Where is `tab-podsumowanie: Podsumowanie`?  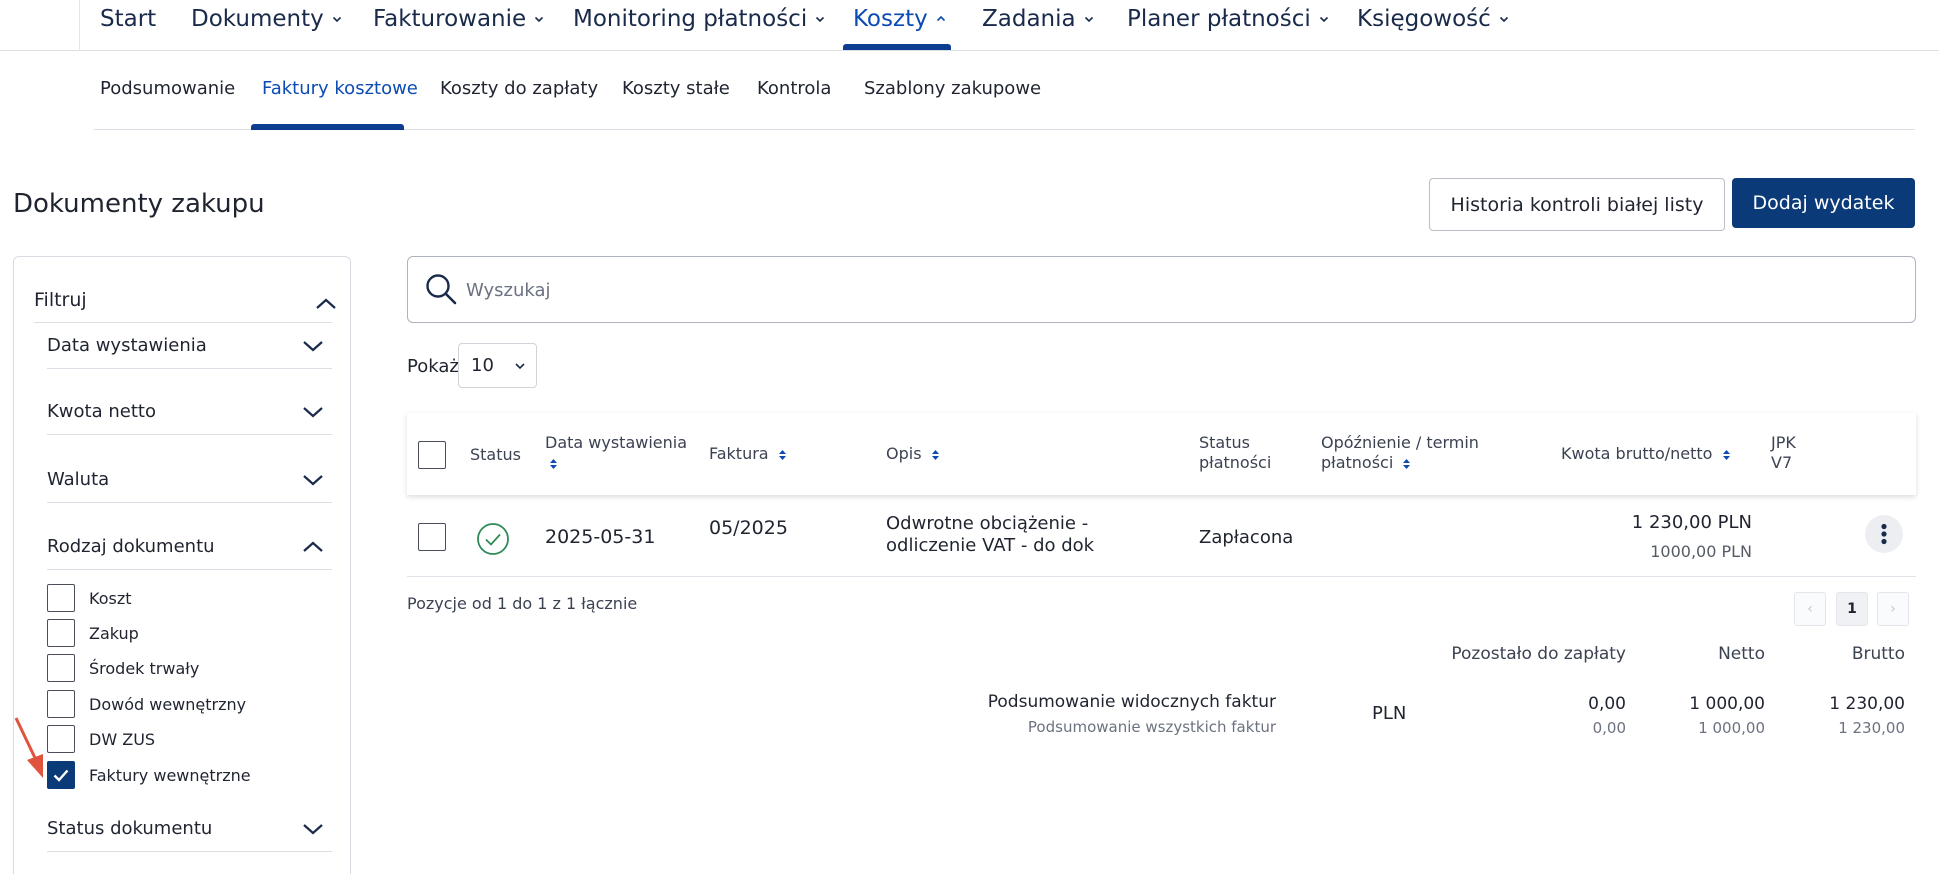 tab-podsumowanie: Podsumowanie is located at coordinates (167, 88).